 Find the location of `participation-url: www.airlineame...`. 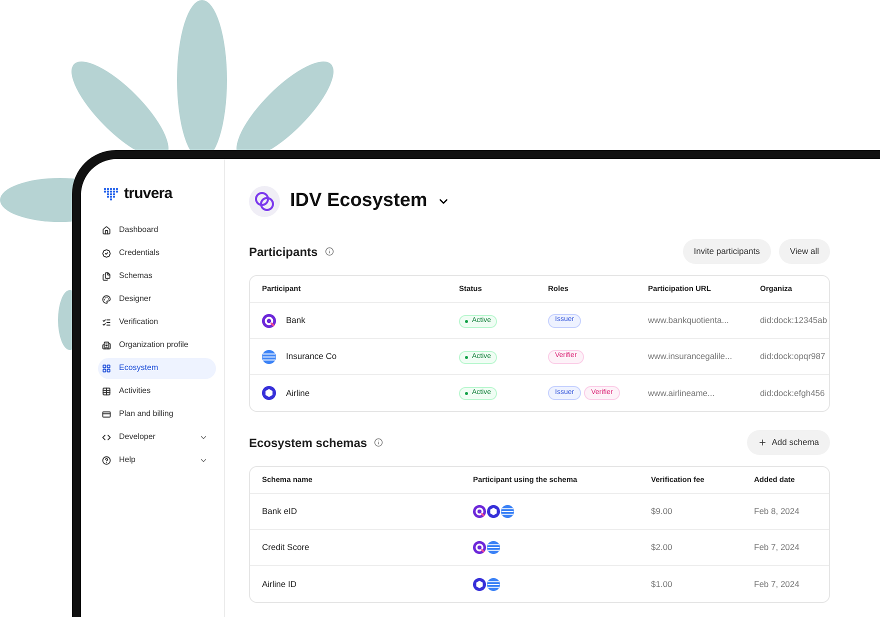

participation-url: www.airlineame... is located at coordinates (681, 393).